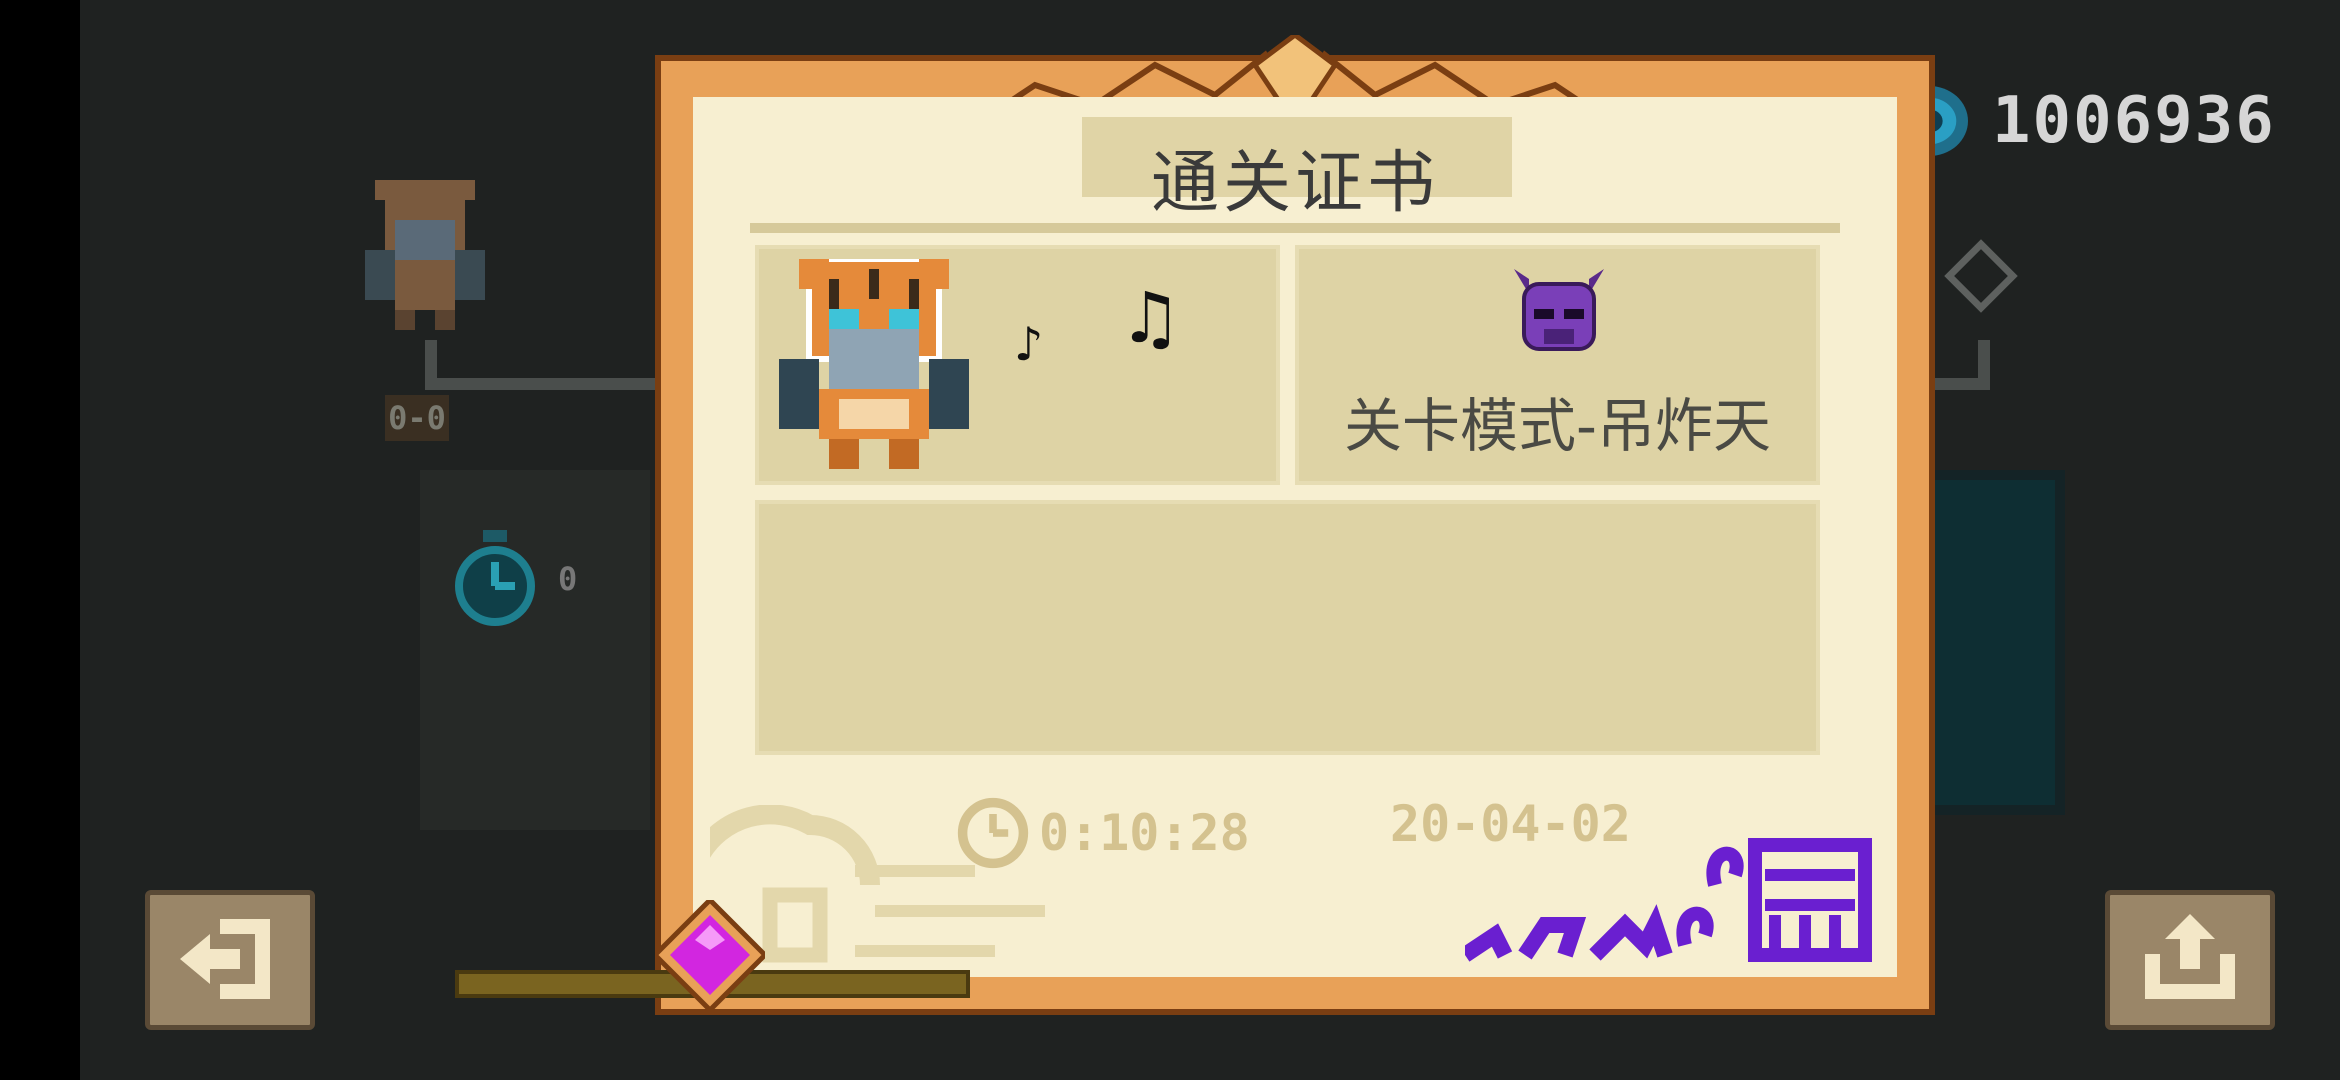  What do you see at coordinates (425, 255) in the screenshot?
I see `background-tiger-character` at bounding box center [425, 255].